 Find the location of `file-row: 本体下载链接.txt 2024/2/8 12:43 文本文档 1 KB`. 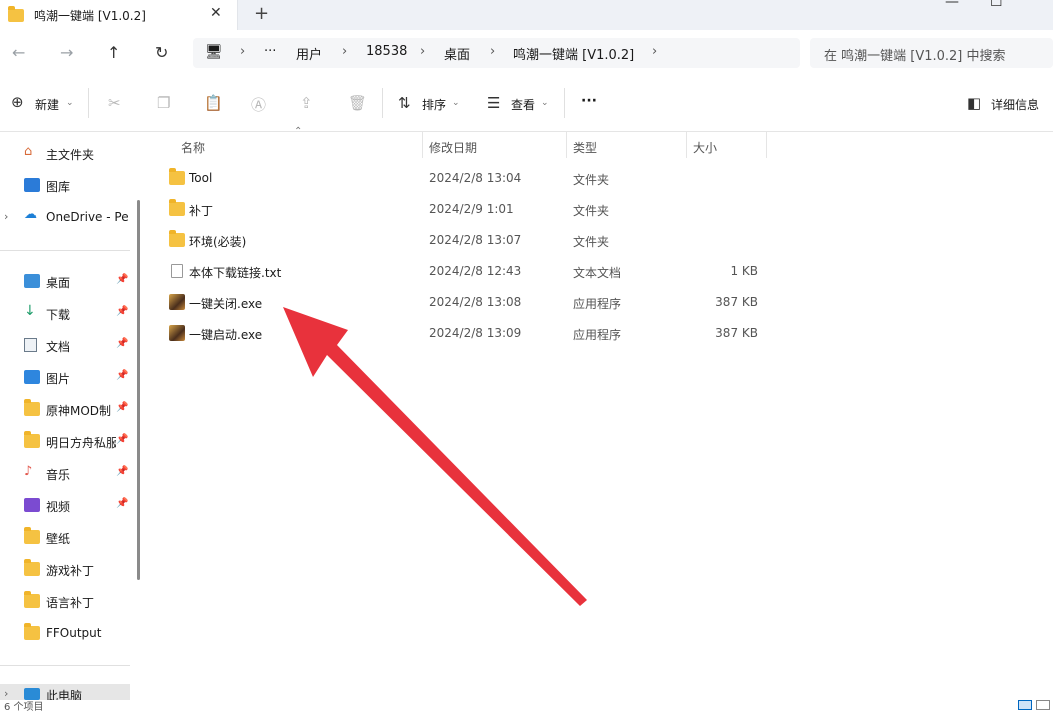

file-row: 本体下载链接.txt 2024/2/8 12:43 文本文档 1 KB is located at coordinates (467, 271).